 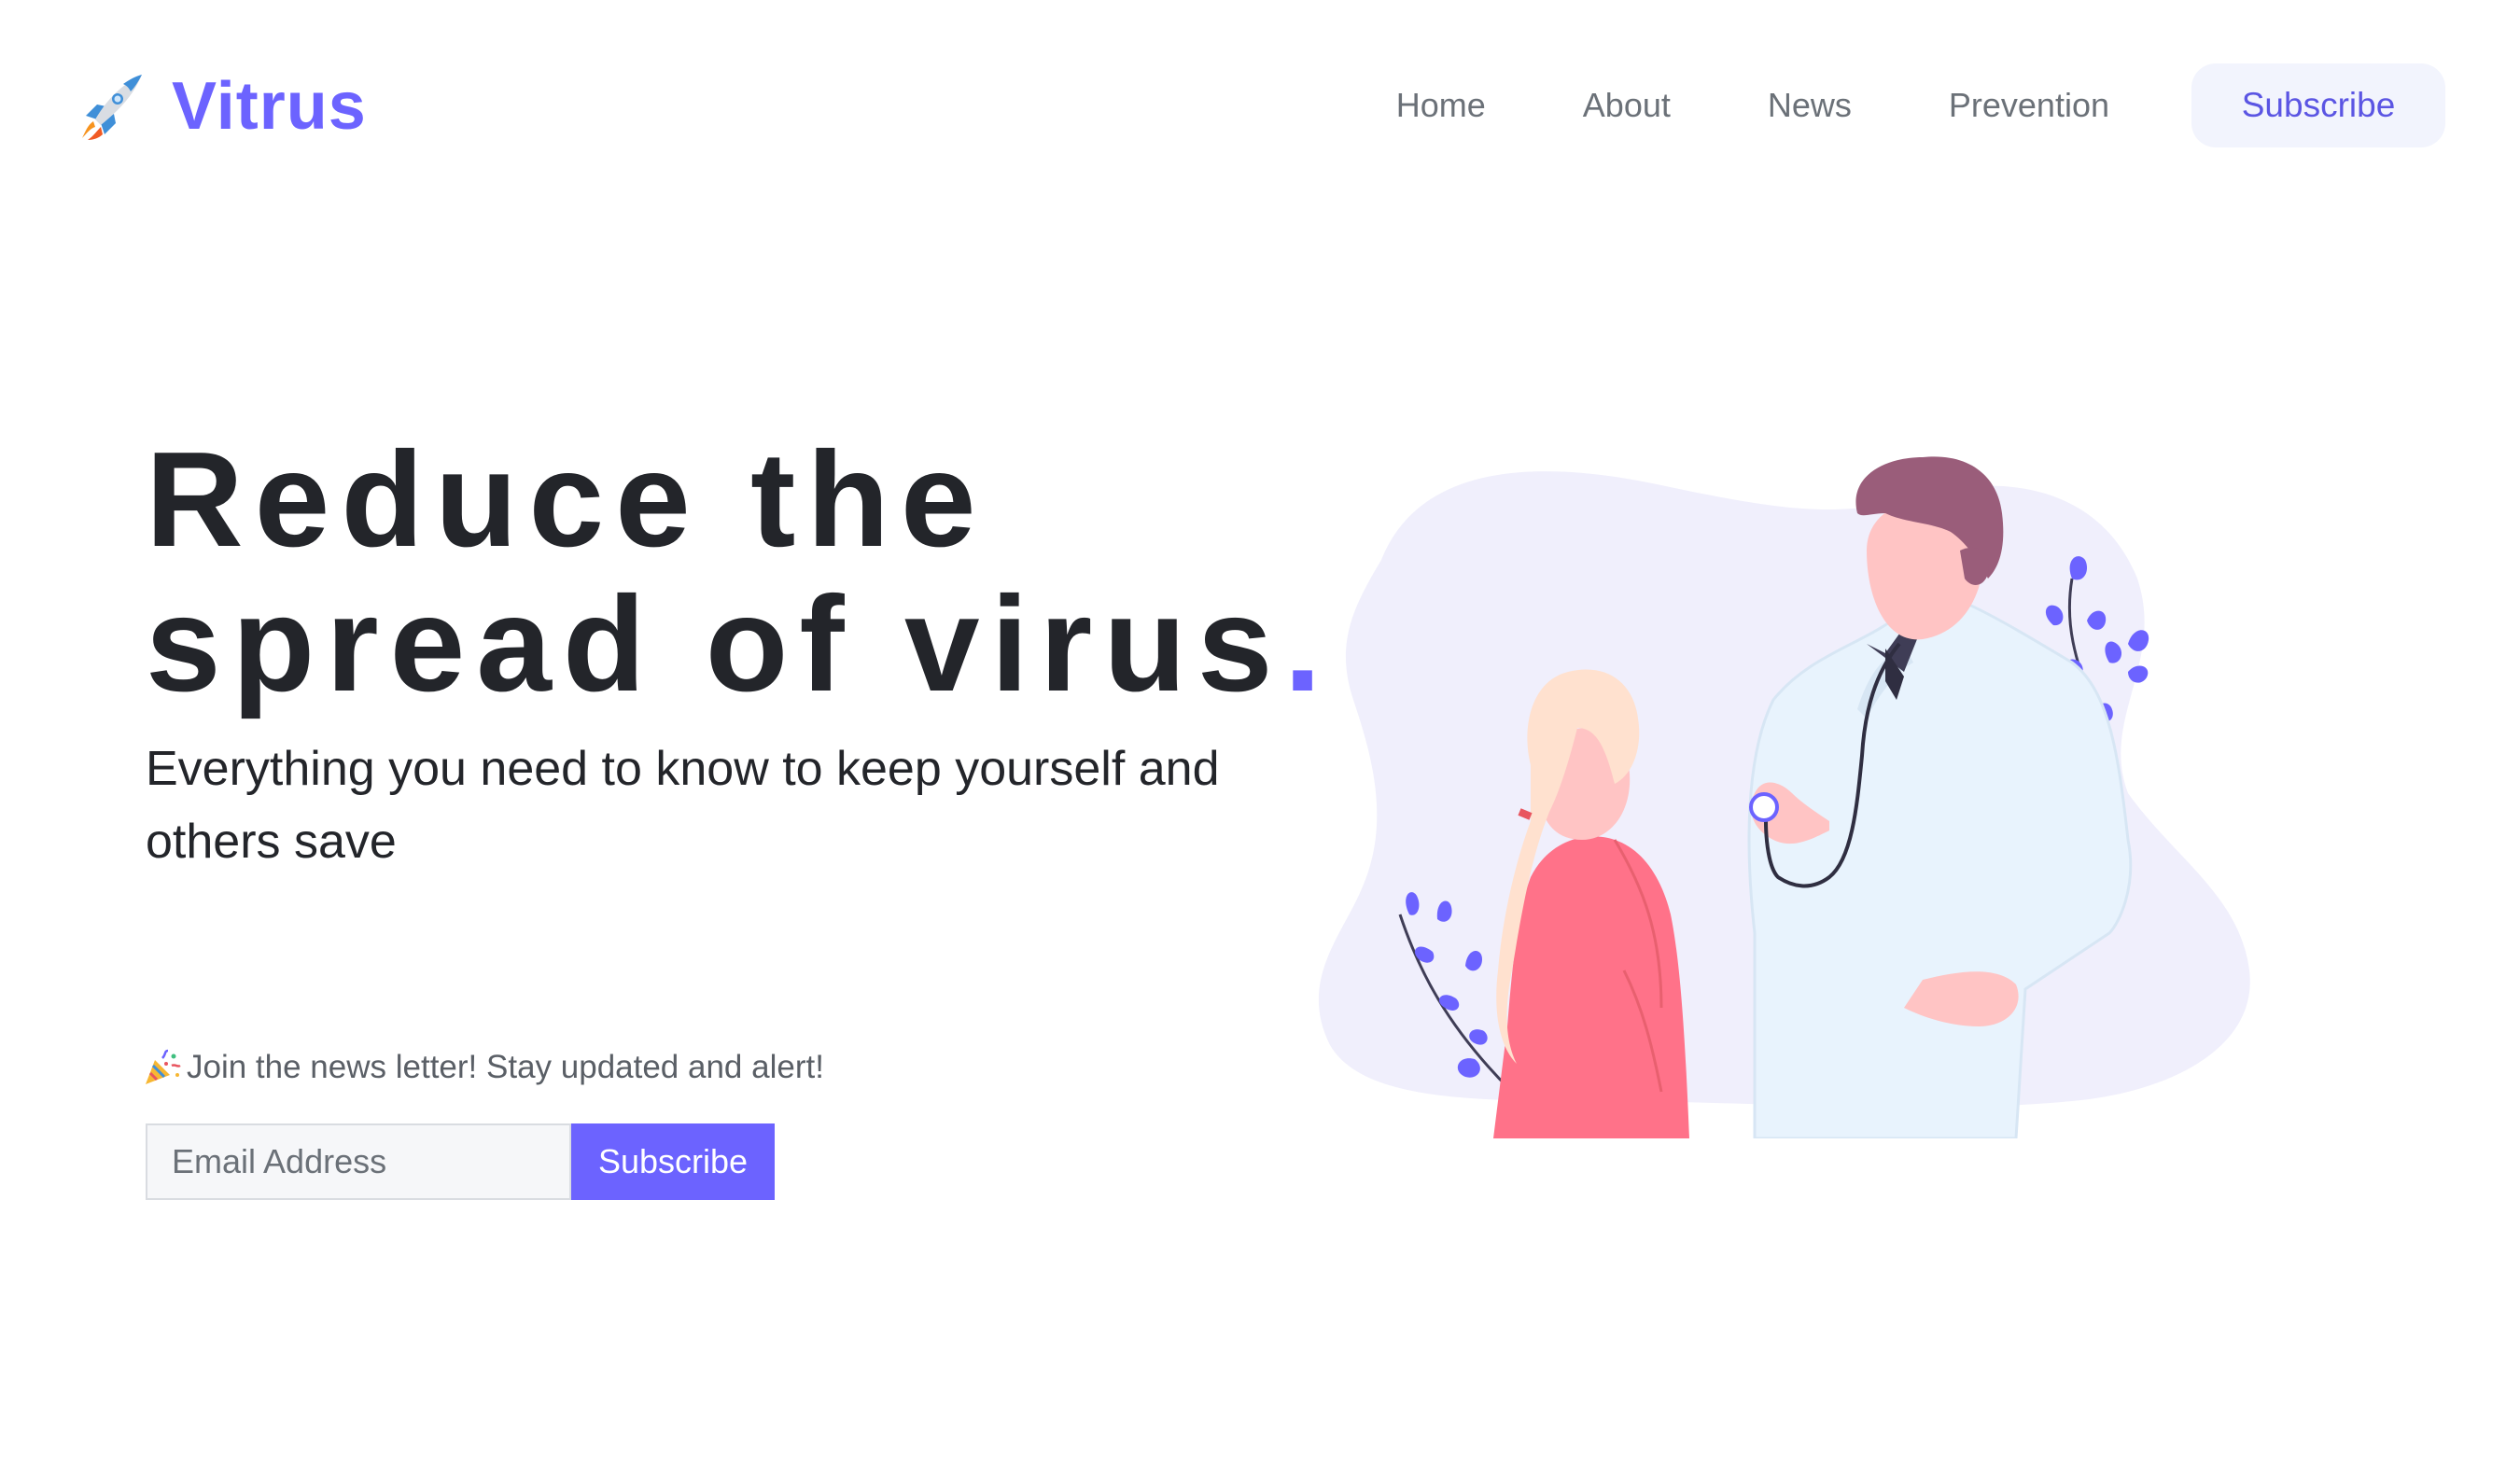 I want to click on nav-subscribe-button: Subscribe, so click(x=2318, y=105).